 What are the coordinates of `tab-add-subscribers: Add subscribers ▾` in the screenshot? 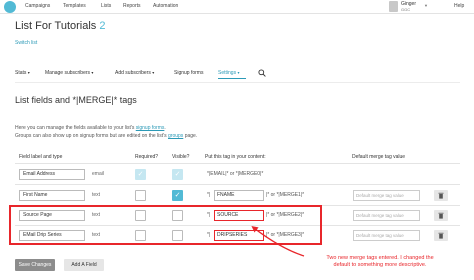 It's located at (134, 73).